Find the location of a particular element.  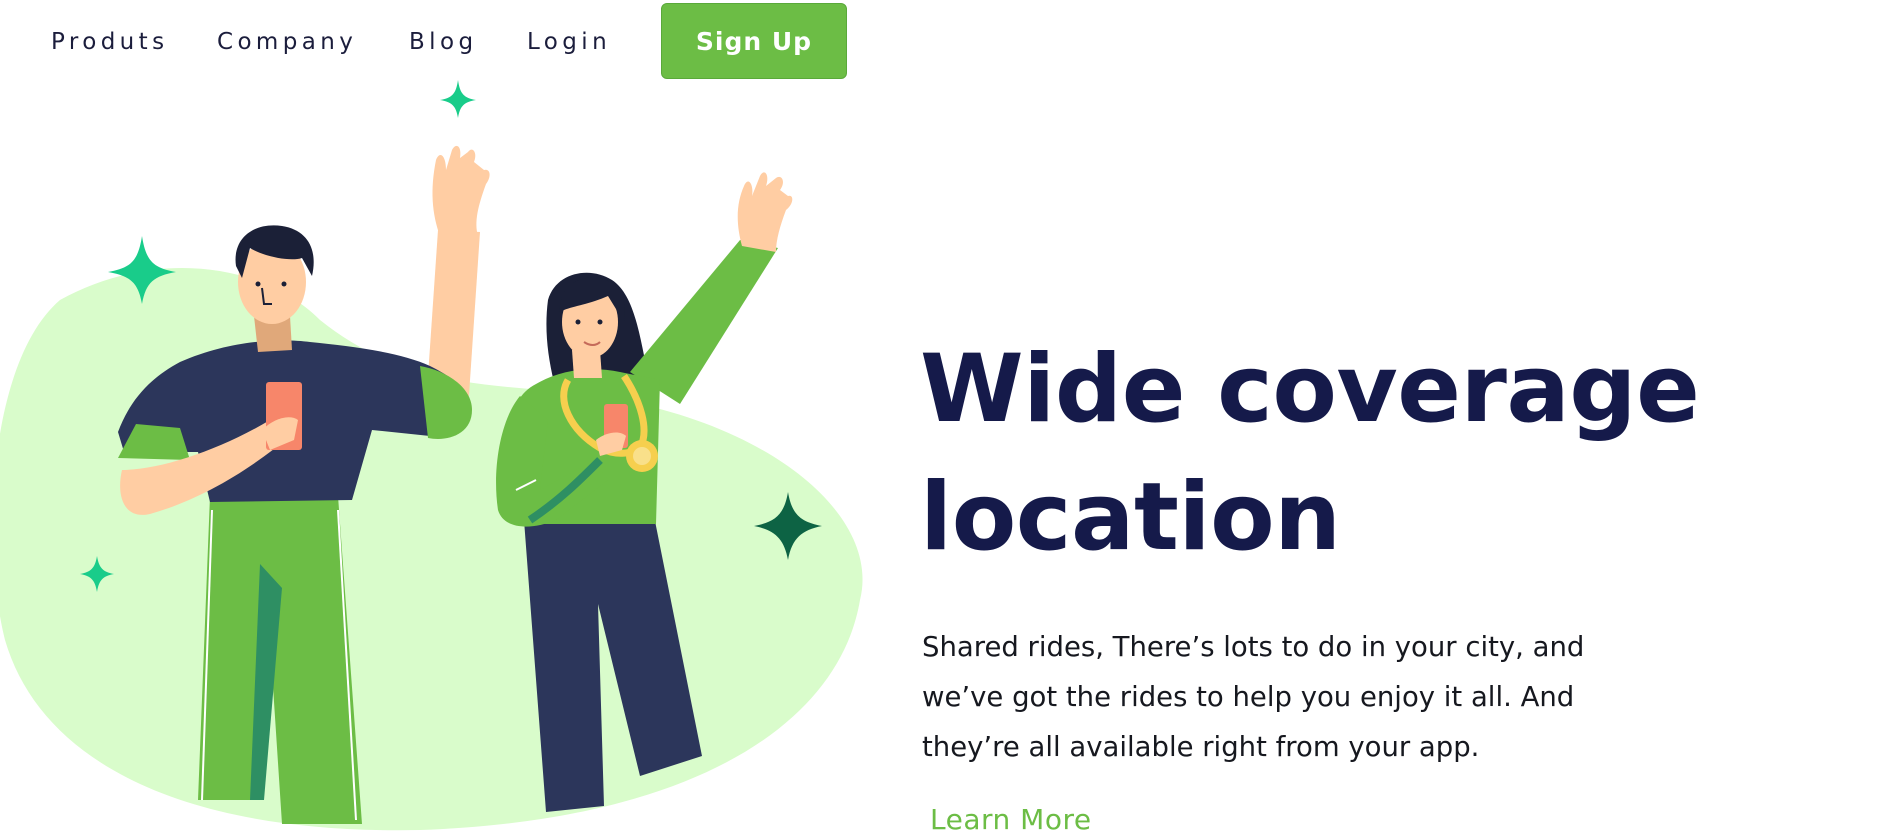

hero-title: Wide coverage location is located at coordinates (1350, 454).